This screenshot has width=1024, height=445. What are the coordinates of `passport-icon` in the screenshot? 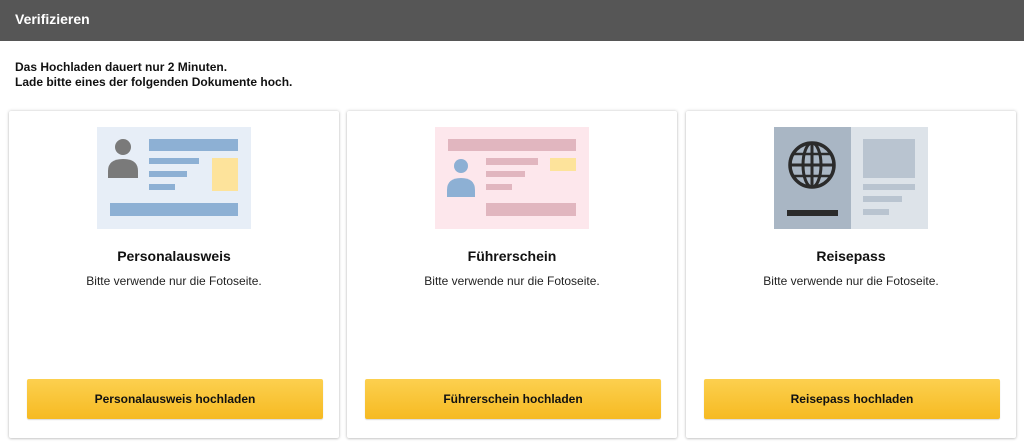 It's located at (851, 178).